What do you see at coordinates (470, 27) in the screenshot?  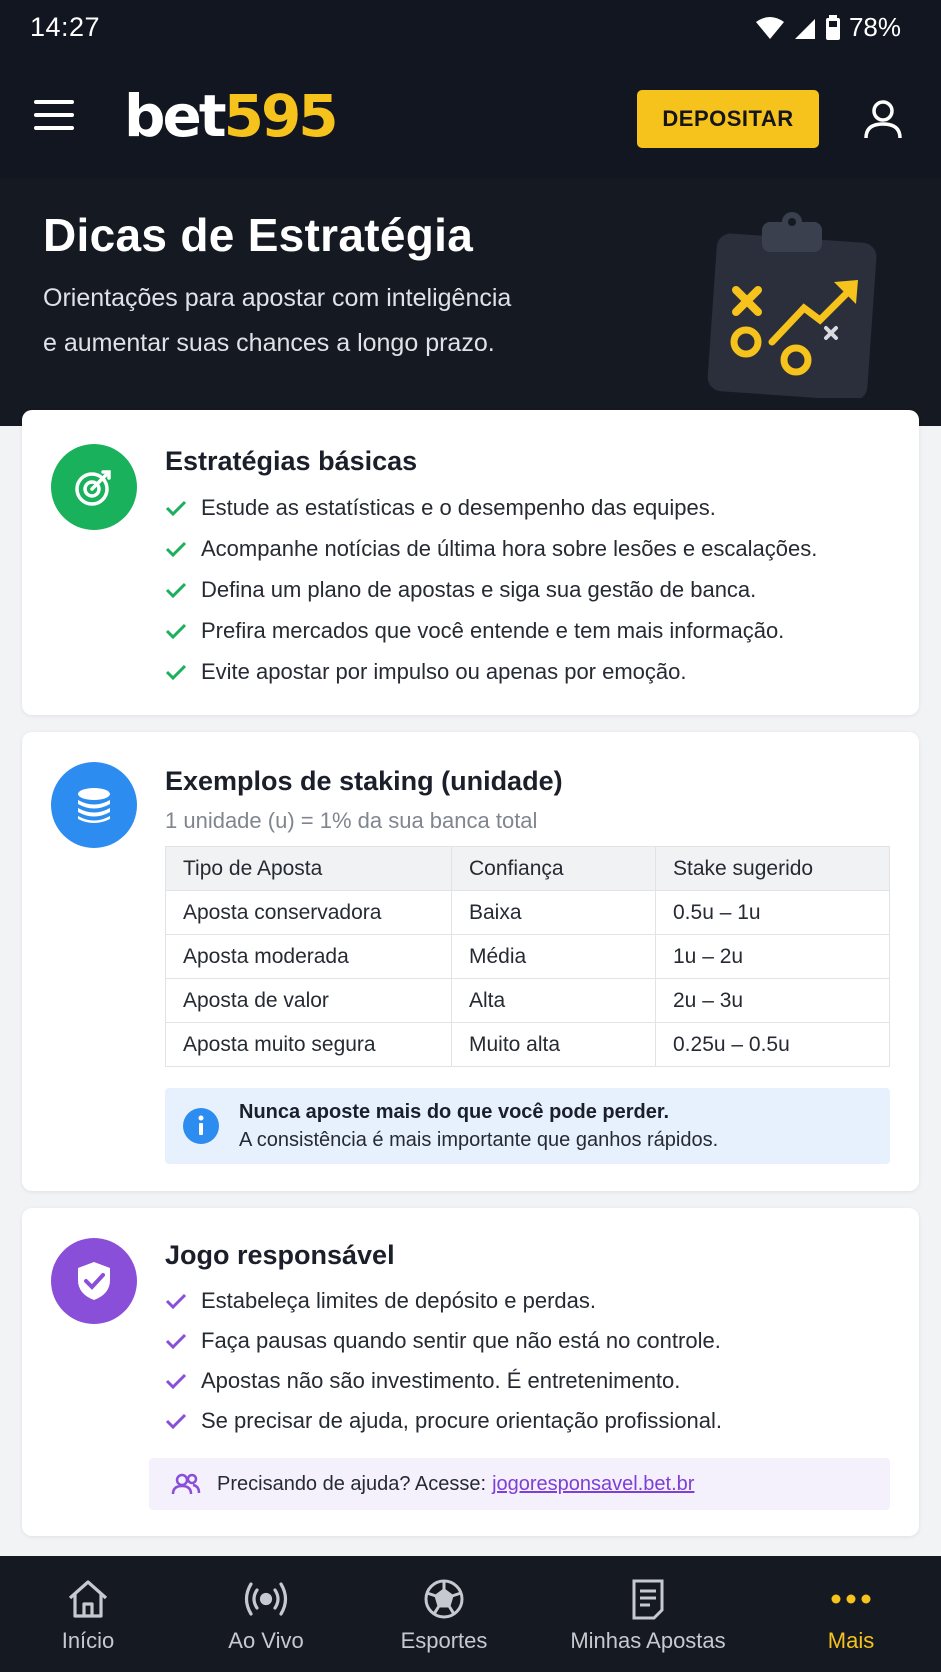 I see `status-bar: 14:27 78%` at bounding box center [470, 27].